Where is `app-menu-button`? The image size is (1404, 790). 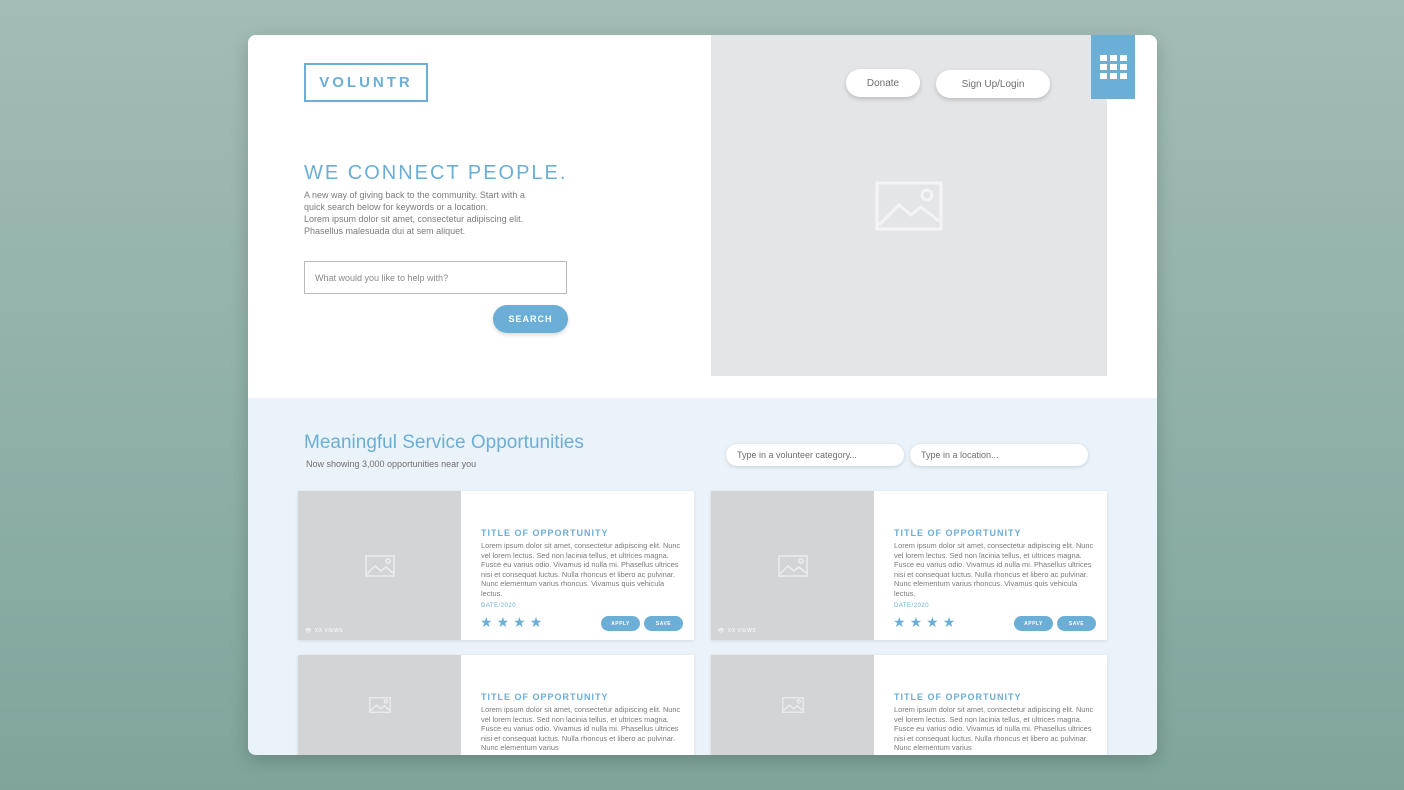
app-menu-button is located at coordinates (1113, 67).